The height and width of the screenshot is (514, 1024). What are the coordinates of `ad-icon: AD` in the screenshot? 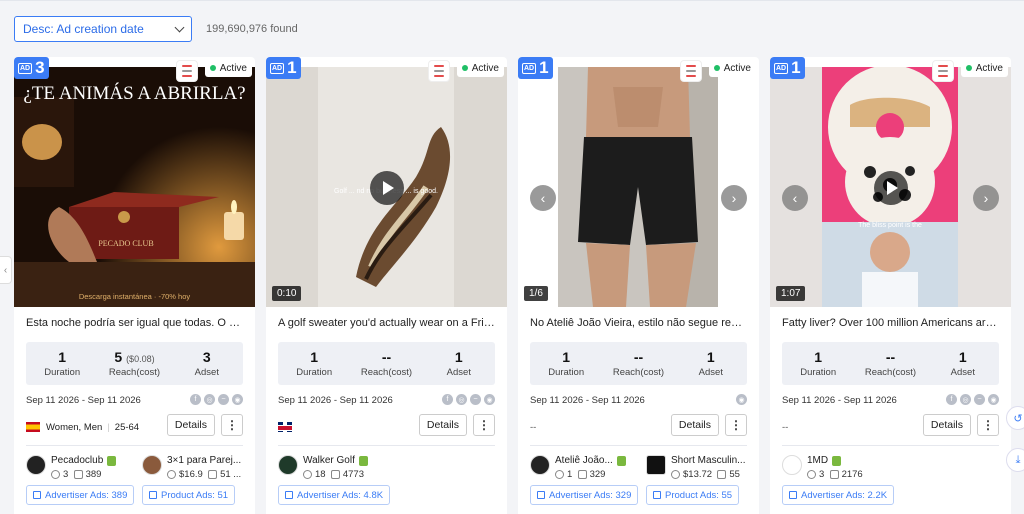 It's located at (25, 68).